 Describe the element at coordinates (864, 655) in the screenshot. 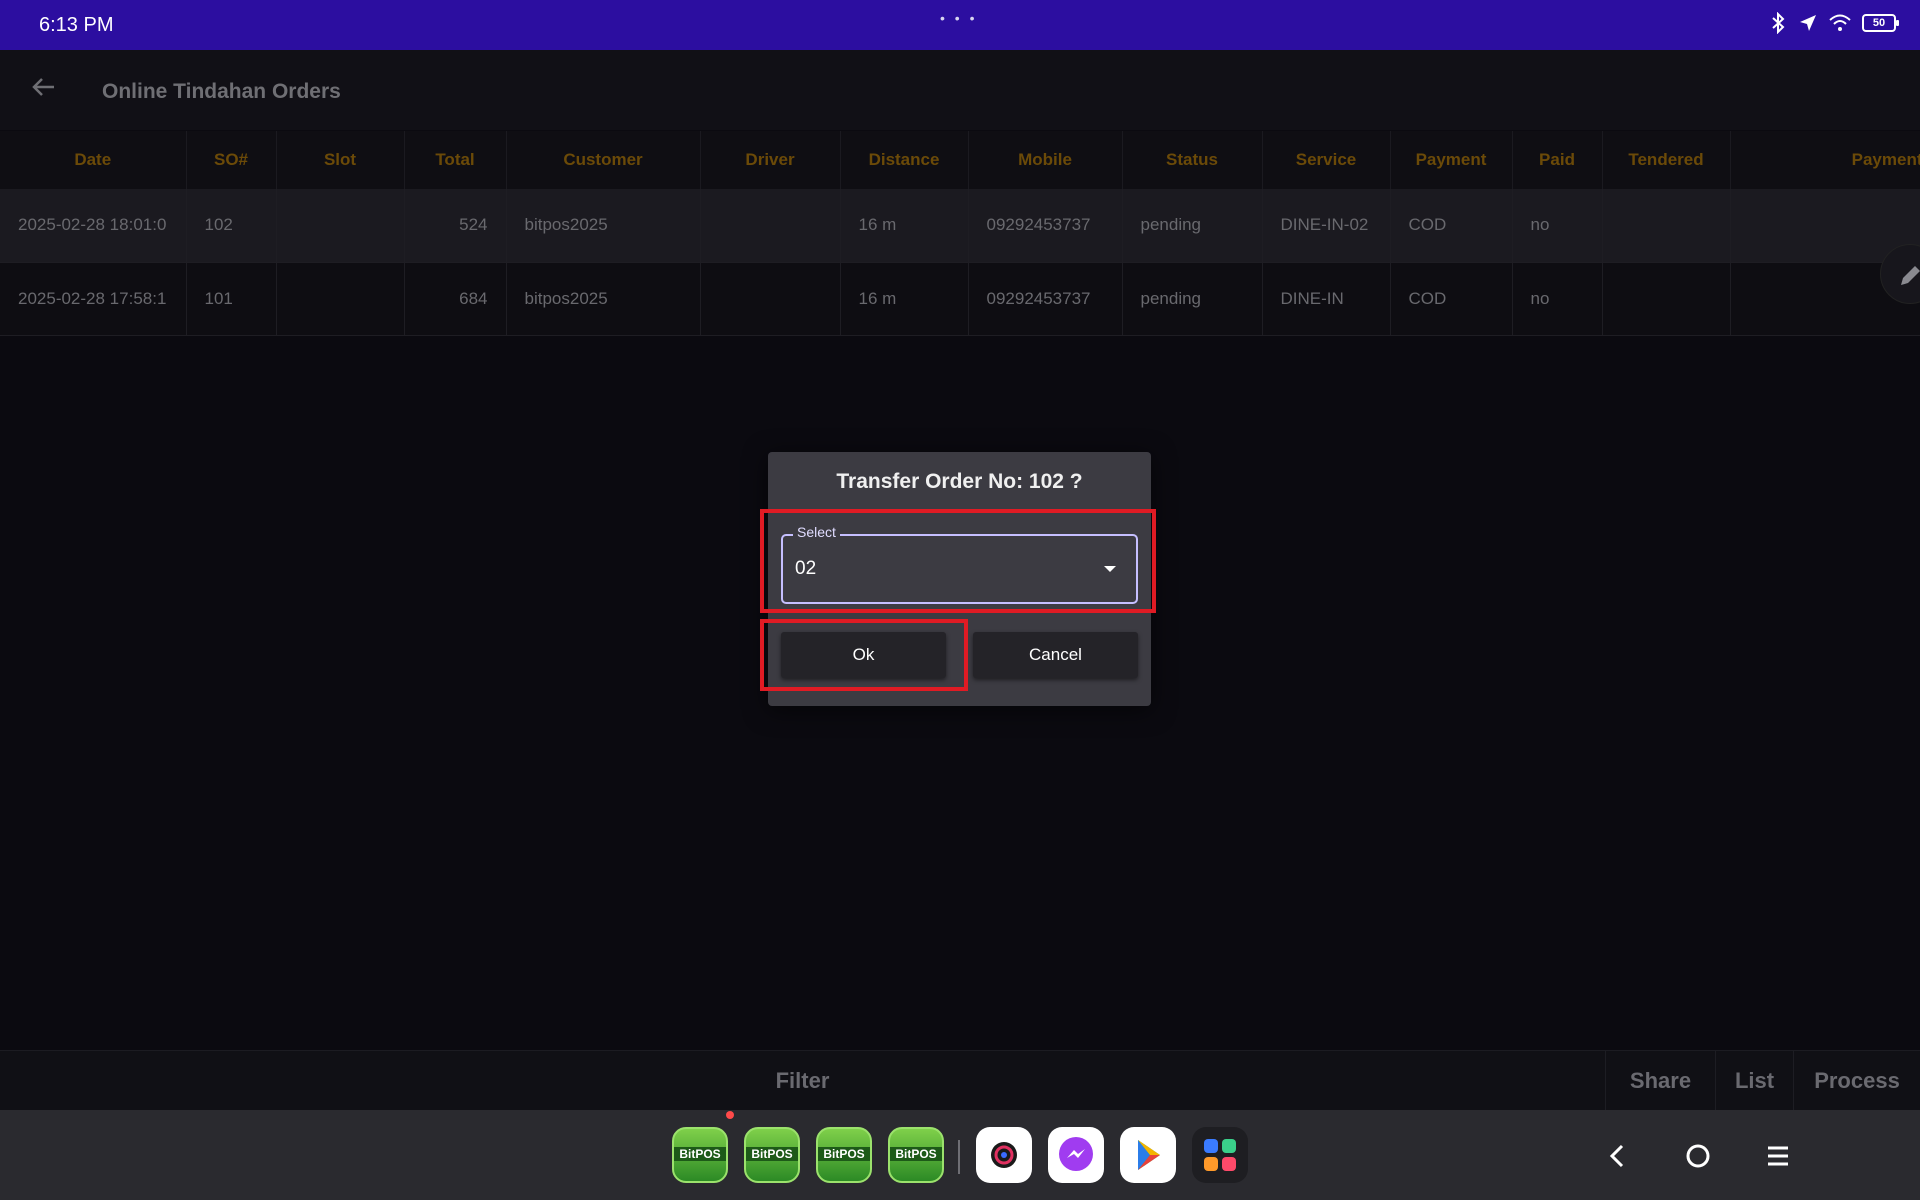

I see `highlight-ok-button` at that location.